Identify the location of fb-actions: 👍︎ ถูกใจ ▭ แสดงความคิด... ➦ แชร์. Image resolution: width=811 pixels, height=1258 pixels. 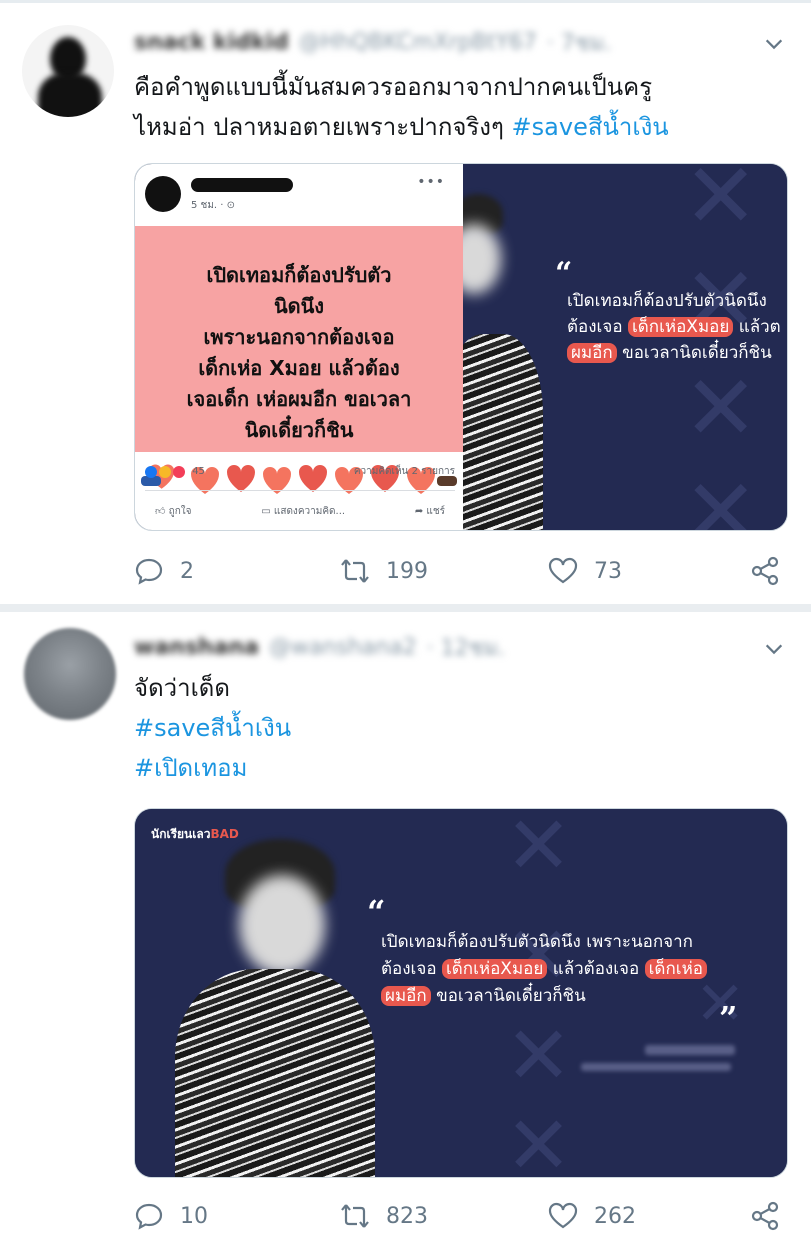
(300, 511).